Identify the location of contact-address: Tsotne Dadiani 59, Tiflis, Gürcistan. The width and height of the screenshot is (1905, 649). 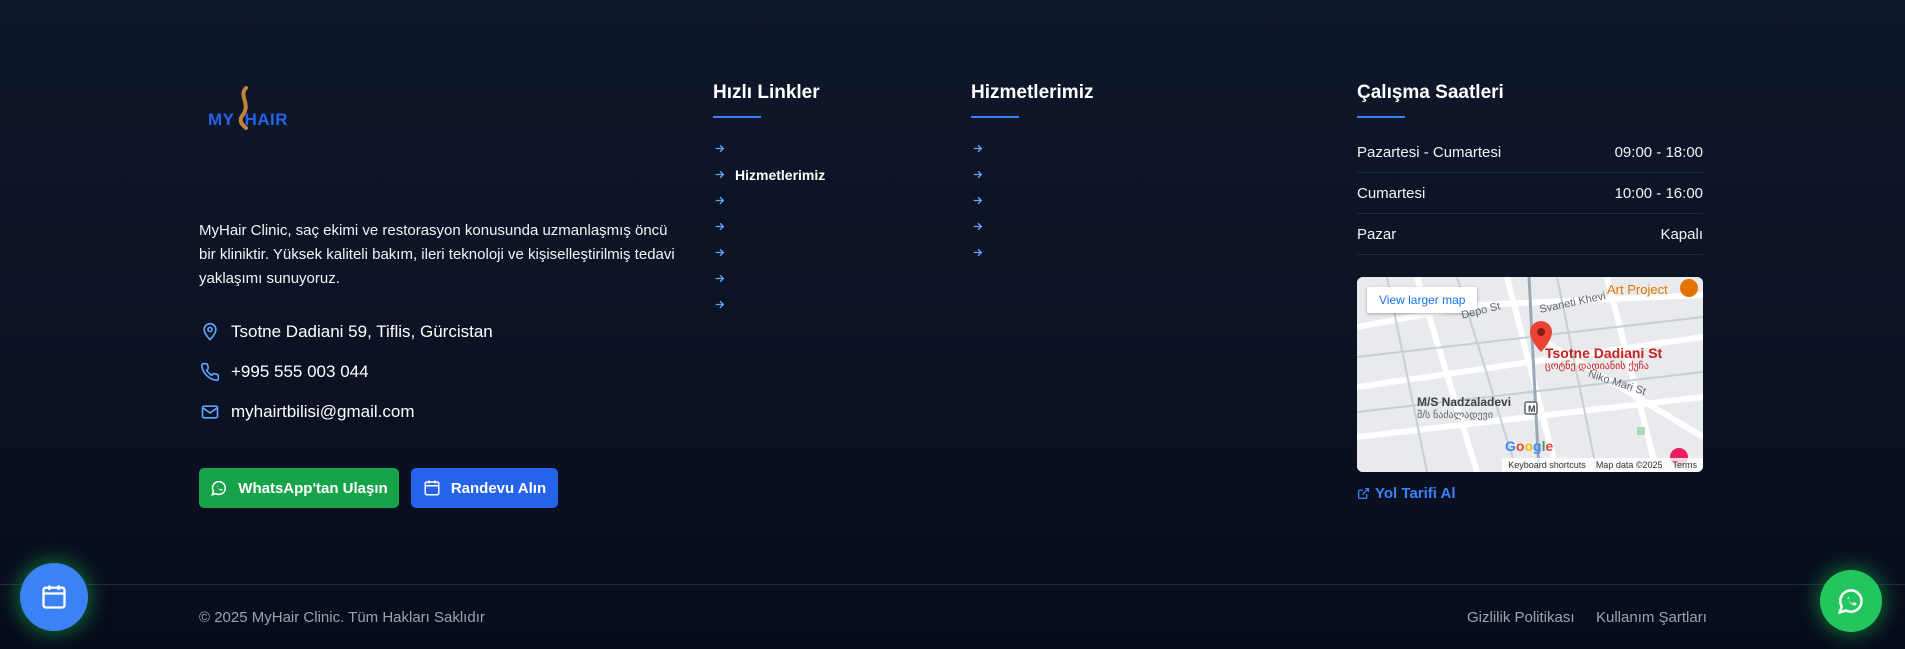
(346, 332).